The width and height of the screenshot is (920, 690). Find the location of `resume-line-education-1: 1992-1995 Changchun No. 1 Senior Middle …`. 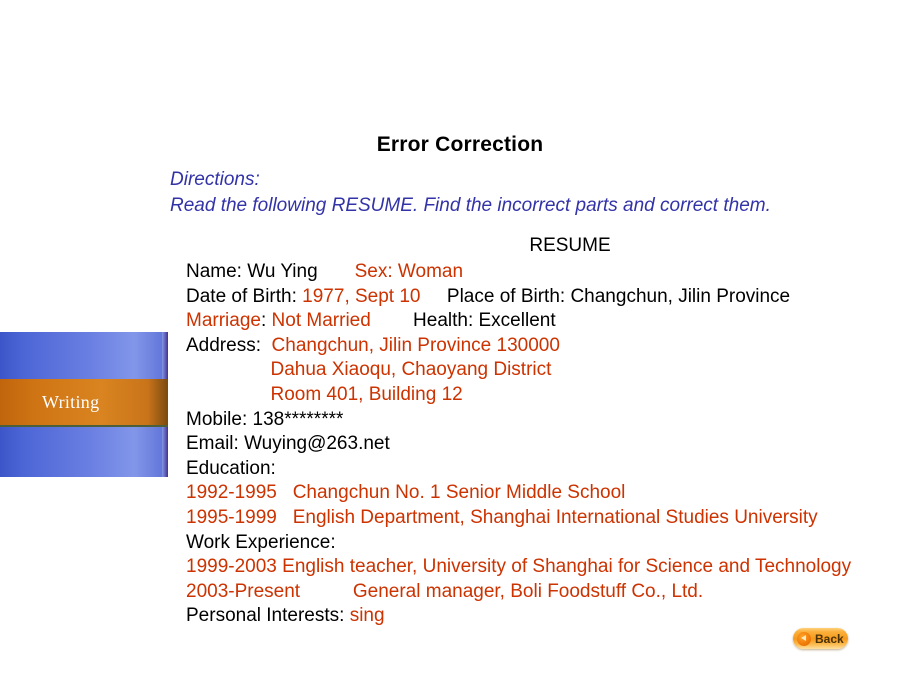

resume-line-education-1: 1992-1995 Changchun No. 1 Senior Middle … is located at coordinates (553, 493).